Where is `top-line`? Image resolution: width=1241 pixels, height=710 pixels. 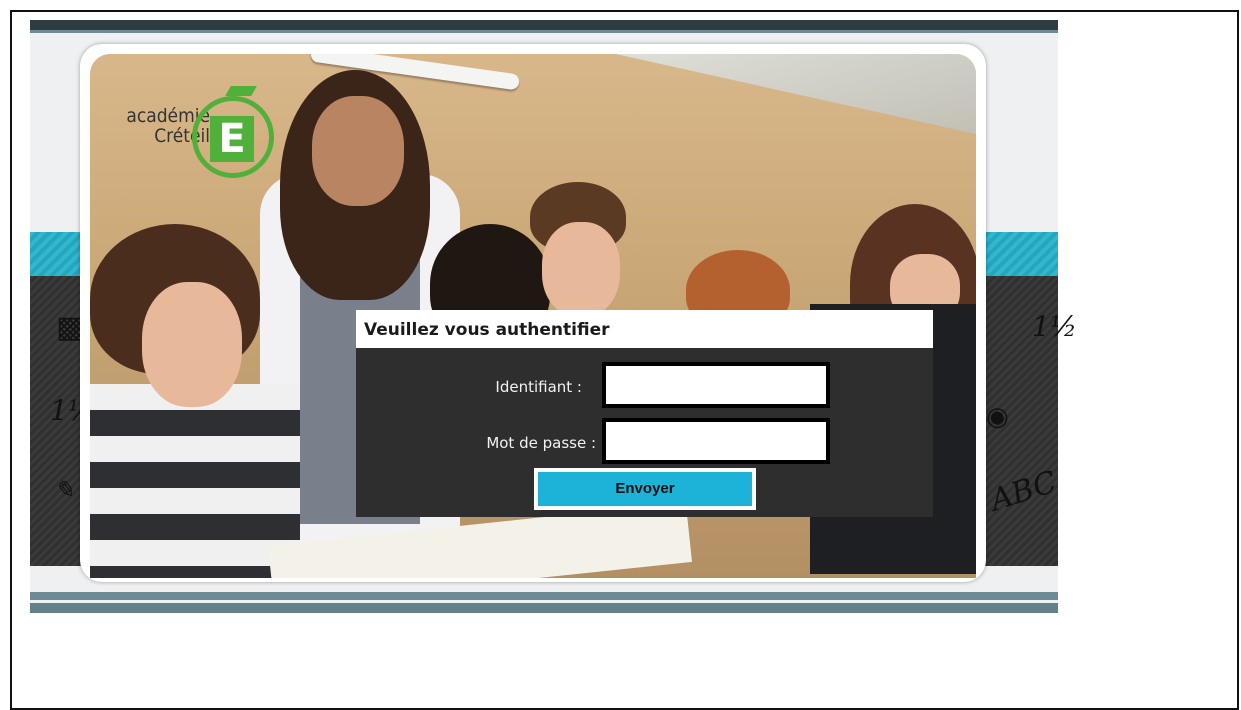 top-line is located at coordinates (544, 31).